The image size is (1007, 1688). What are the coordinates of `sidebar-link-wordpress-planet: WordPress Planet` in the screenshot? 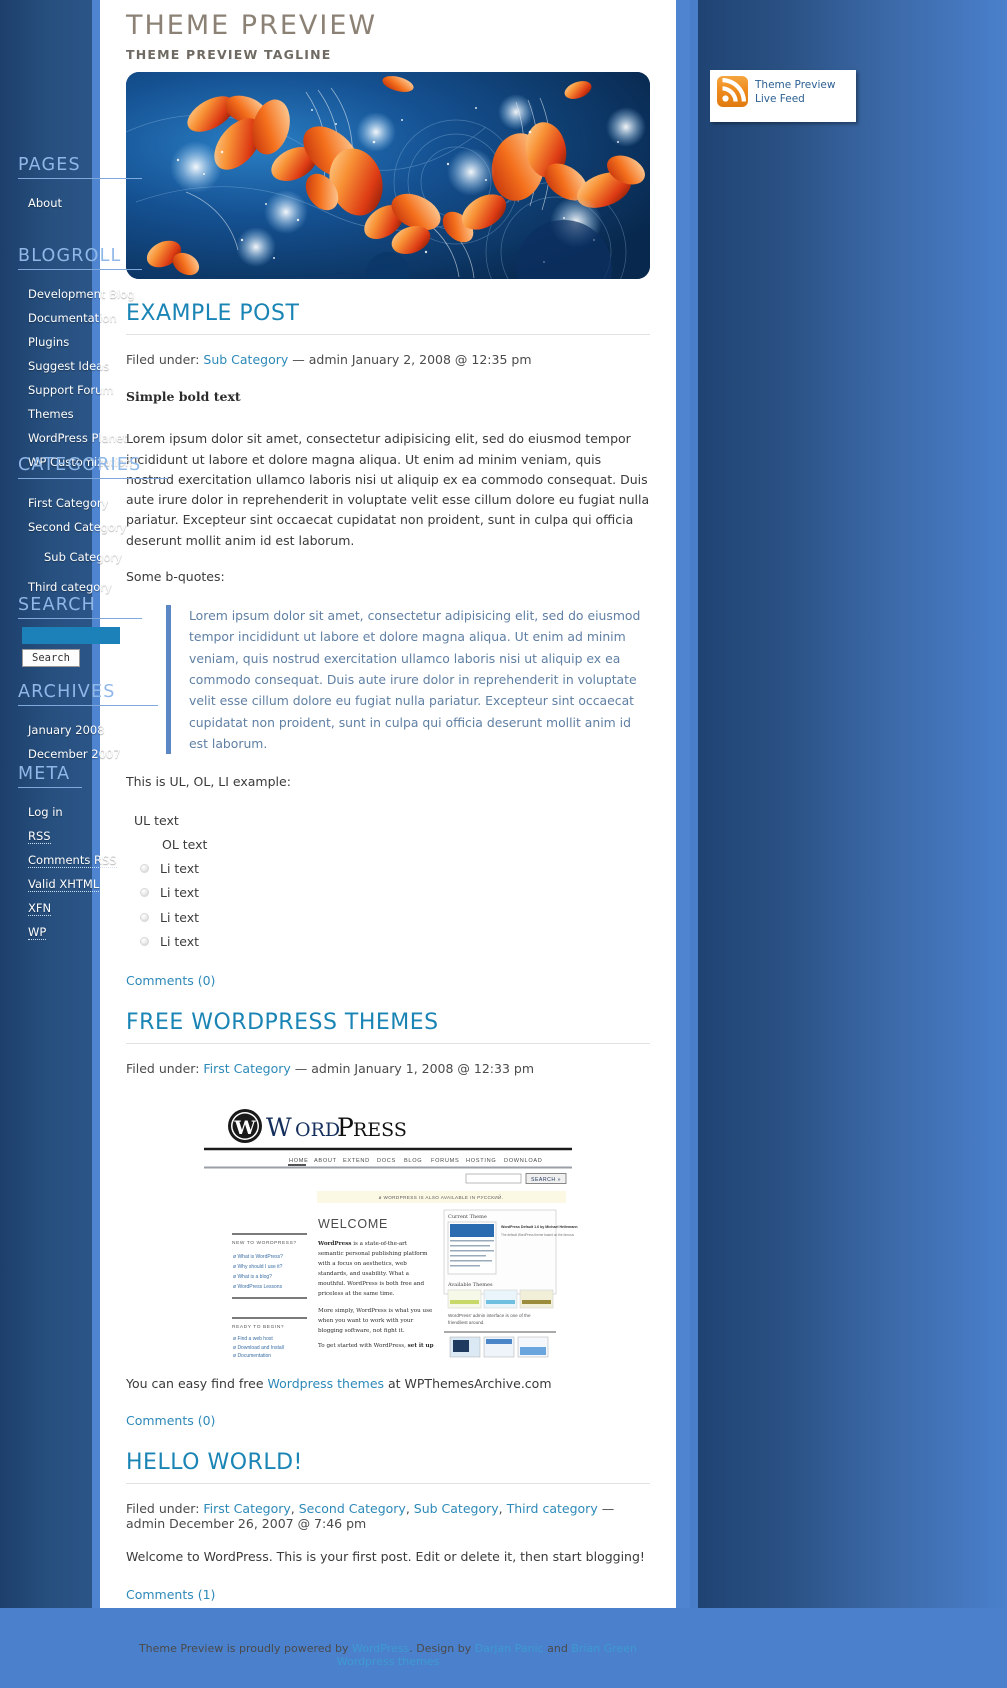 It's located at (78, 438).